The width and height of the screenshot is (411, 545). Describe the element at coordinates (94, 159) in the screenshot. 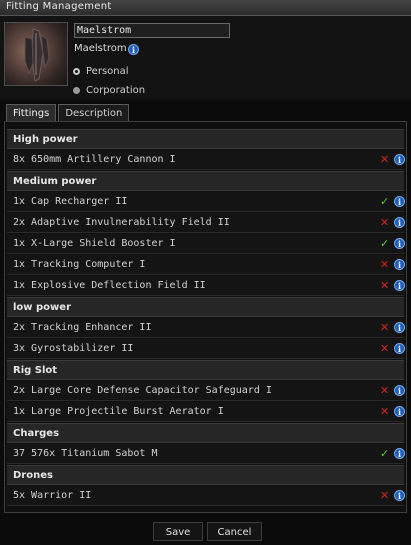

I see `item-label: 8x 650mm Artillery Cannon I` at that location.